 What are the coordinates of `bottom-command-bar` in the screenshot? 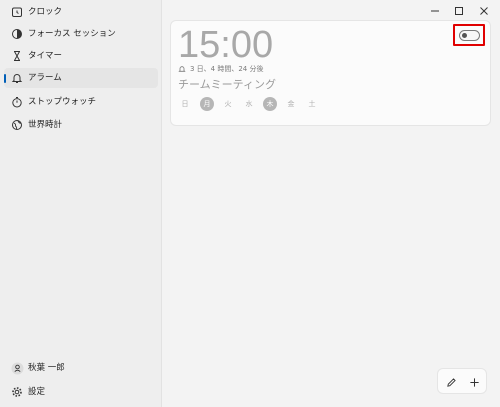 It's located at (462, 381).